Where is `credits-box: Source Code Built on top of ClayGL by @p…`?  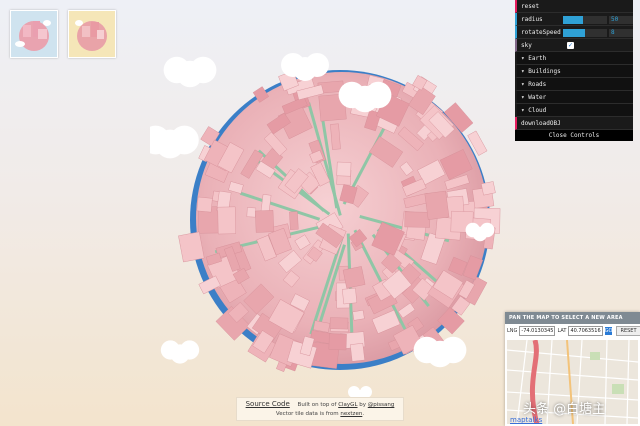 credits-box: Source Code Built on top of ClayGL by @p… is located at coordinates (320, 409).